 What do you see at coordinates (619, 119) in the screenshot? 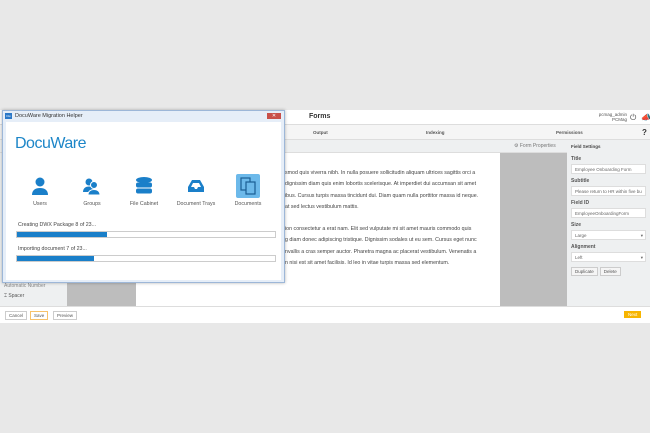
I see `org-name: PCMag` at bounding box center [619, 119].